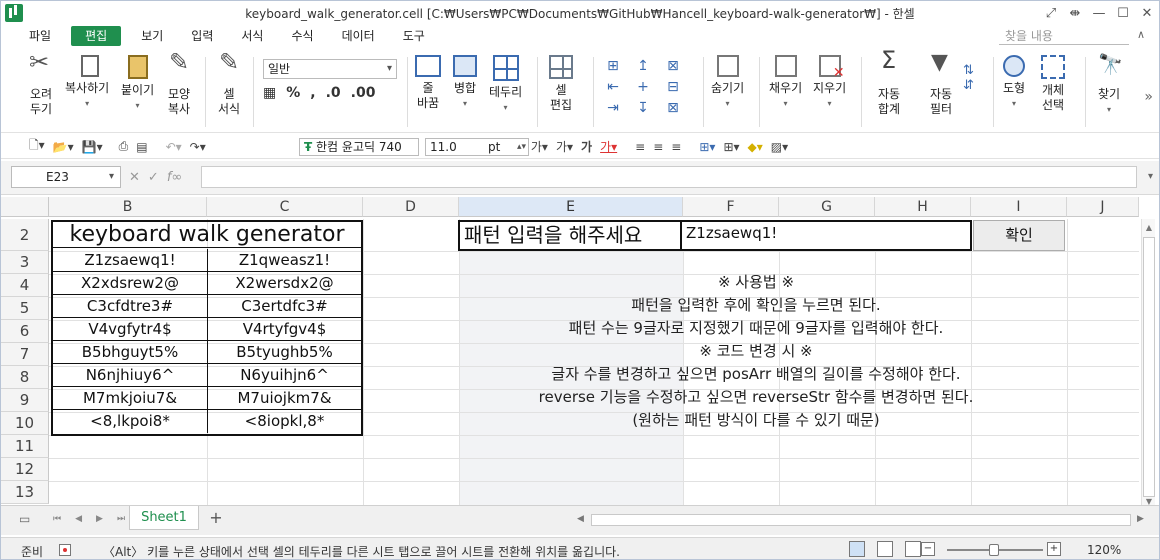  What do you see at coordinates (269, 93) in the screenshot?
I see `currency-format-icon: ▦` at bounding box center [269, 93].